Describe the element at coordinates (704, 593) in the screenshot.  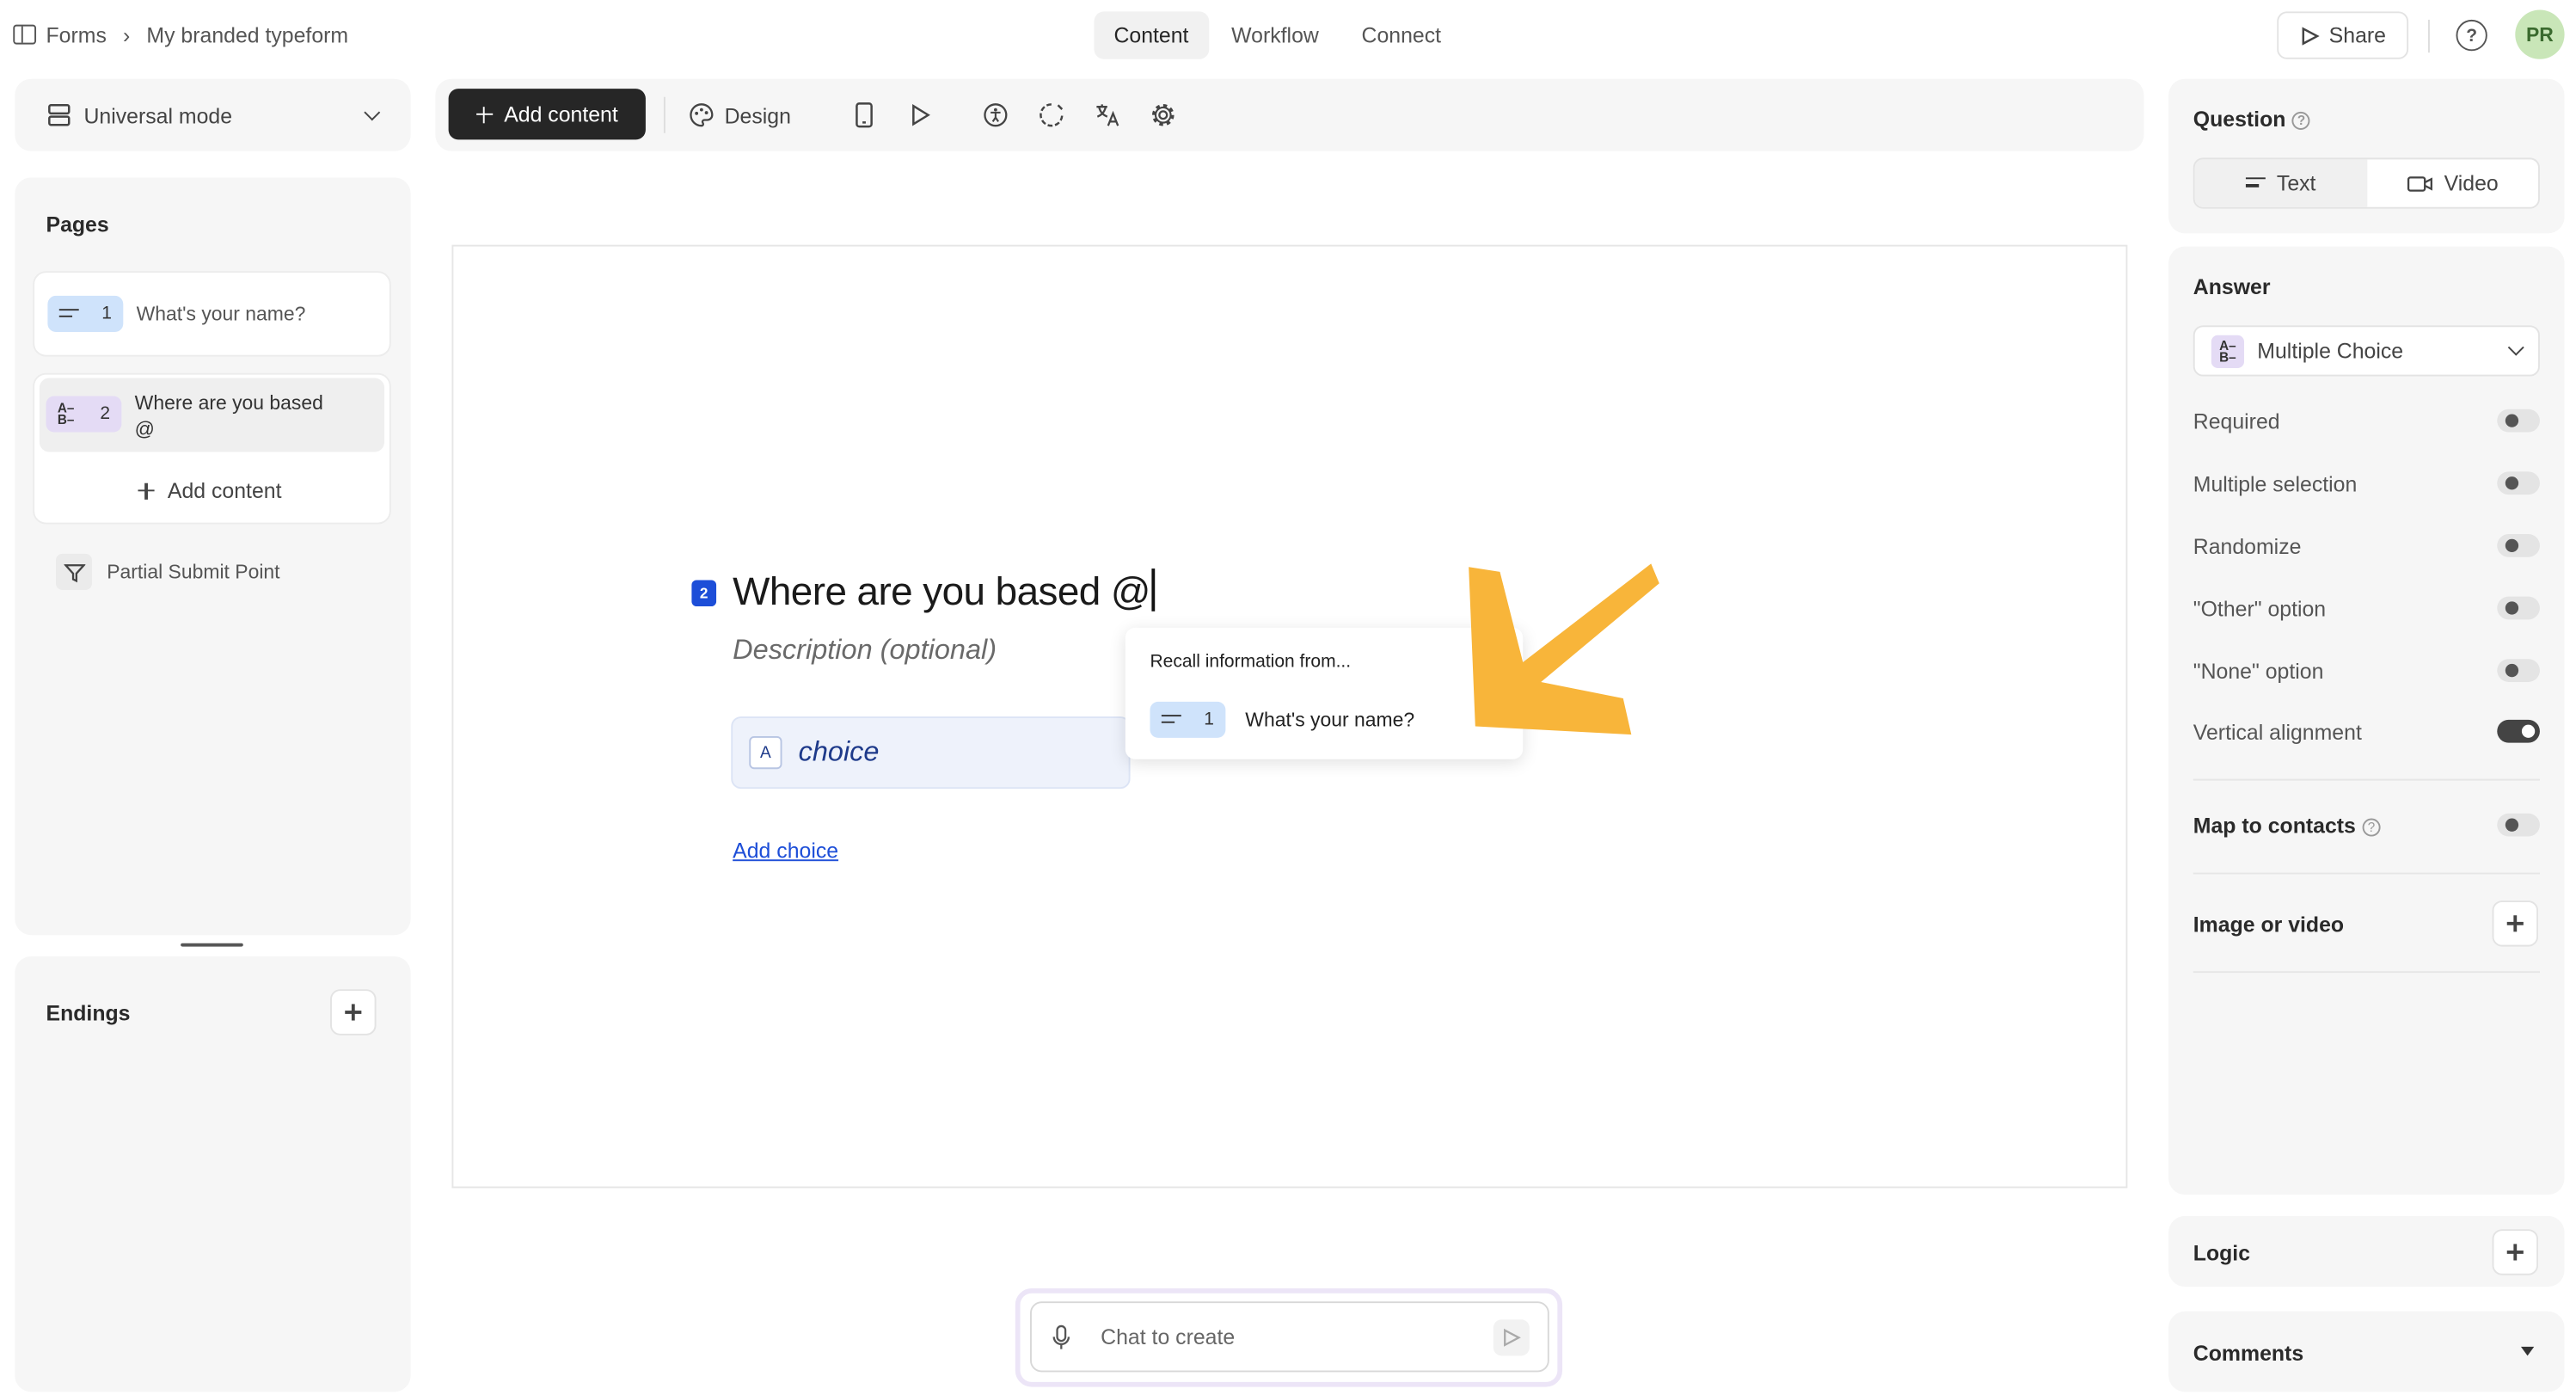
I see `question-number-badge: 2` at that location.